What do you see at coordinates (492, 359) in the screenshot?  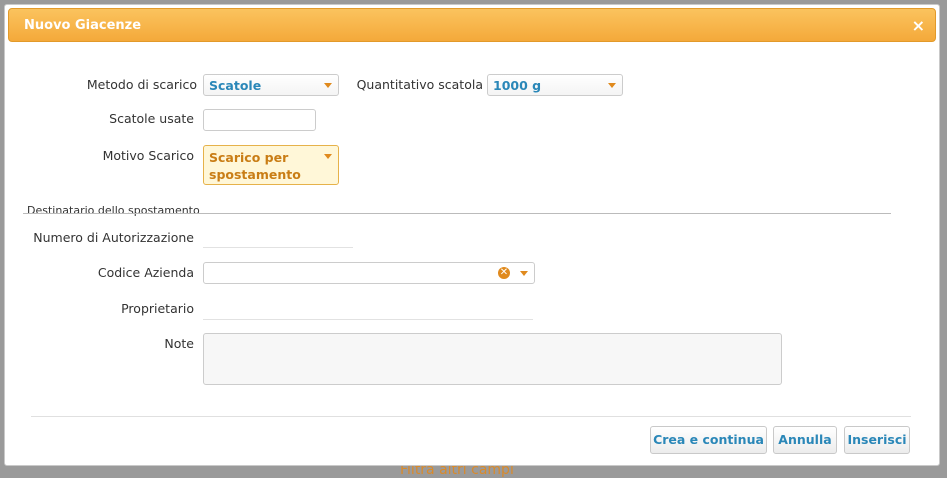 I see `note-textarea` at bounding box center [492, 359].